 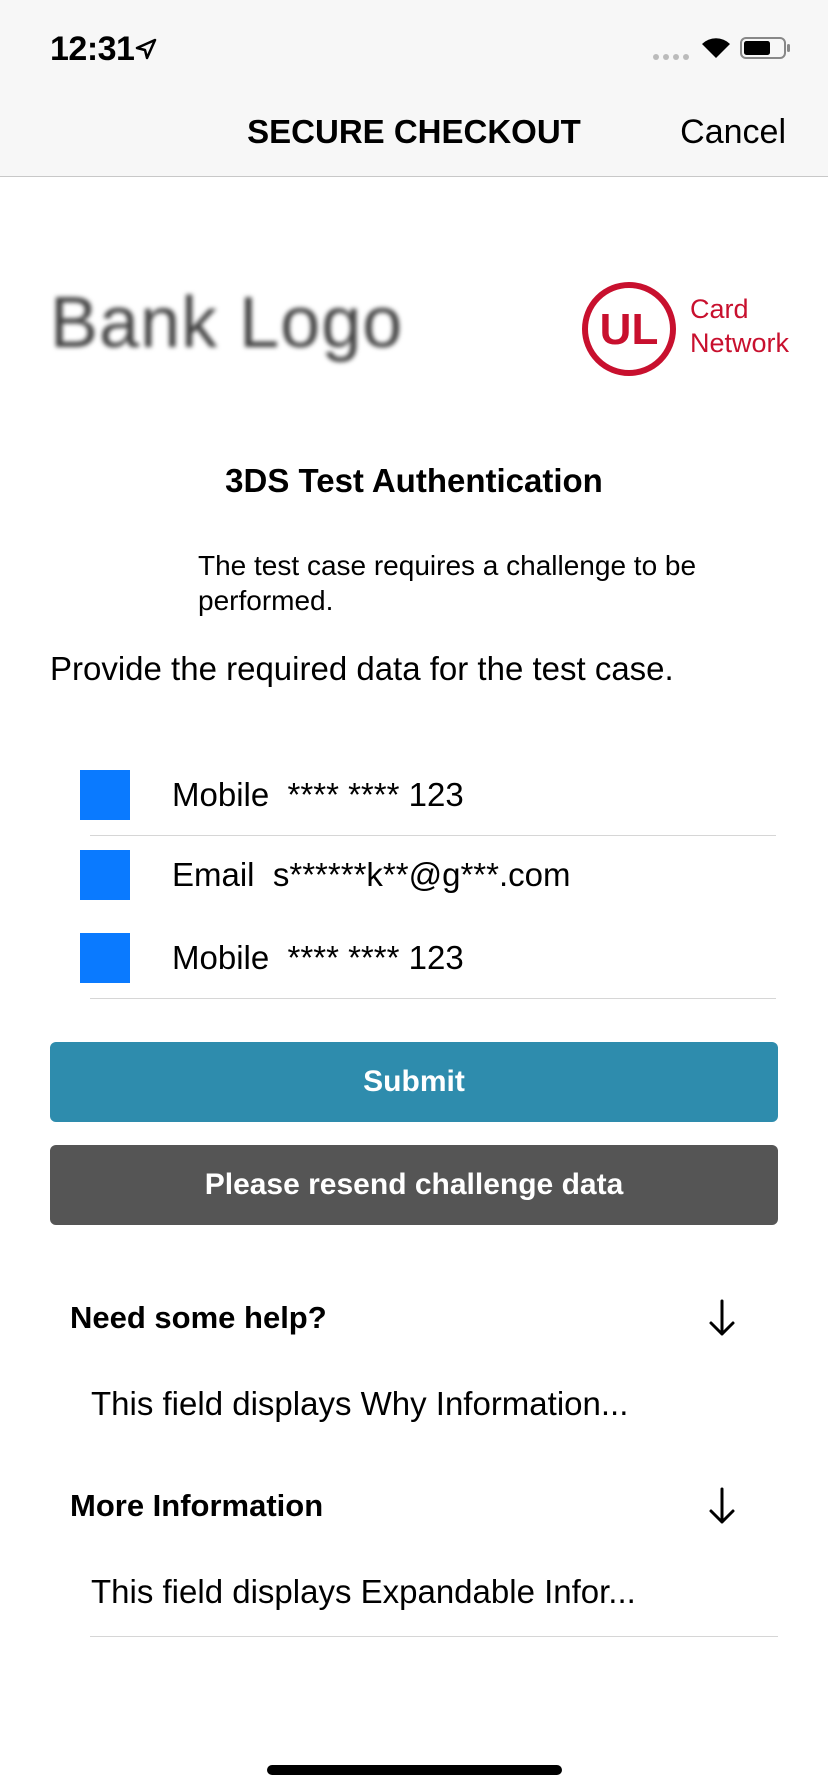 What do you see at coordinates (196, 1506) in the screenshot?
I see `more-info-section-title: More Information` at bounding box center [196, 1506].